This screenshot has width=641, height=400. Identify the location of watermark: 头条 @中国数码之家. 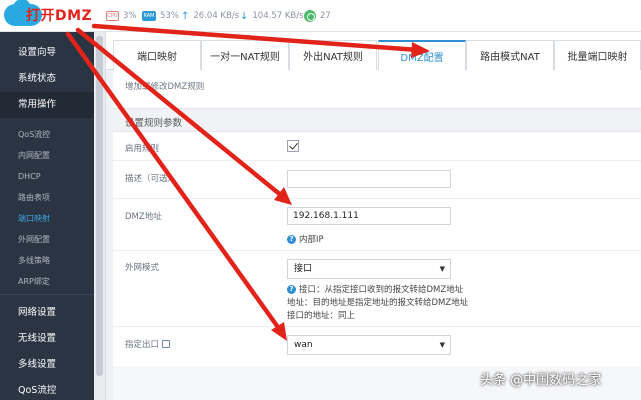
(541, 380).